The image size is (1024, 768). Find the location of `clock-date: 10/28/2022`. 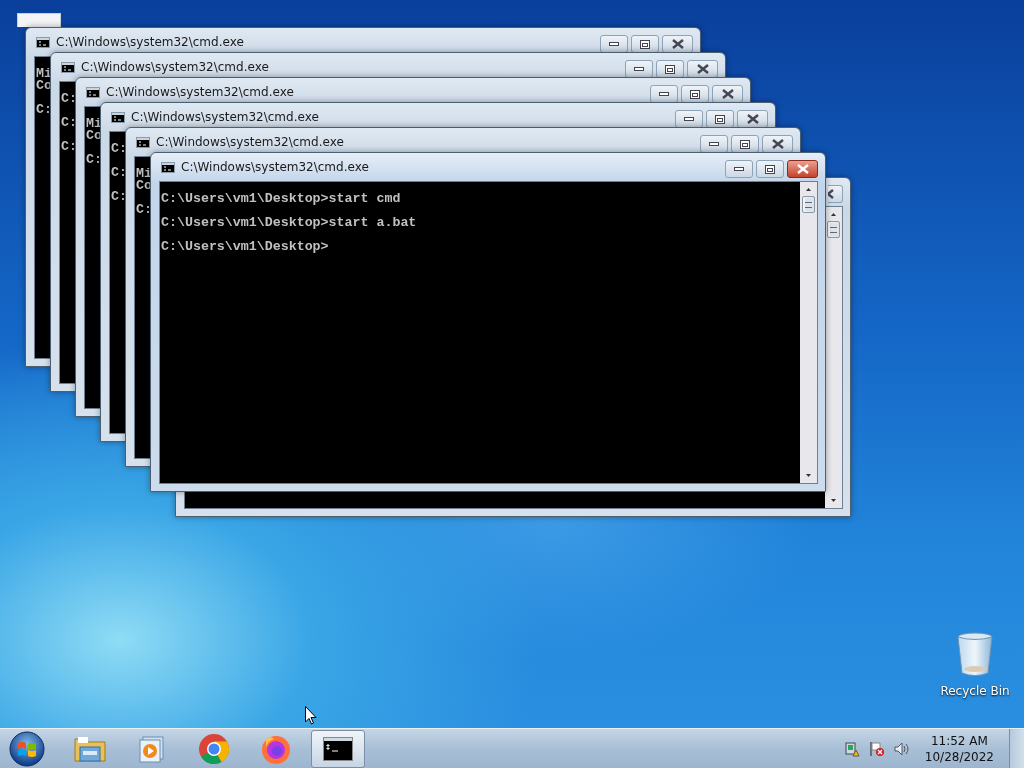

clock-date: 10/28/2022 is located at coordinates (959, 756).